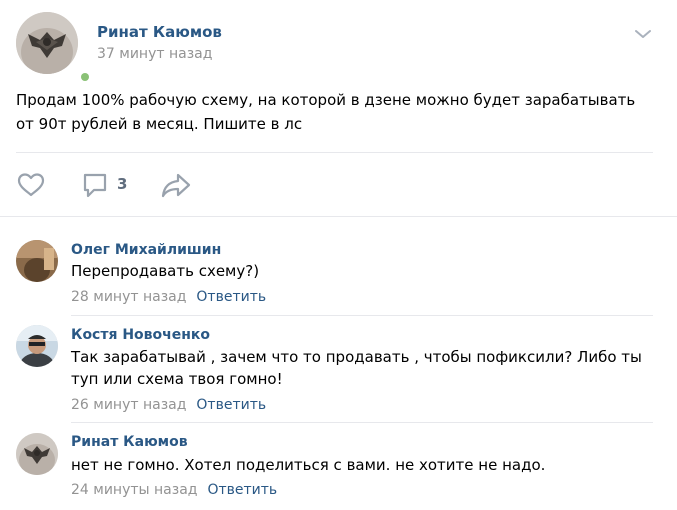  What do you see at coordinates (140, 335) in the screenshot?
I see `comment-author: Костя Новоченко` at bounding box center [140, 335].